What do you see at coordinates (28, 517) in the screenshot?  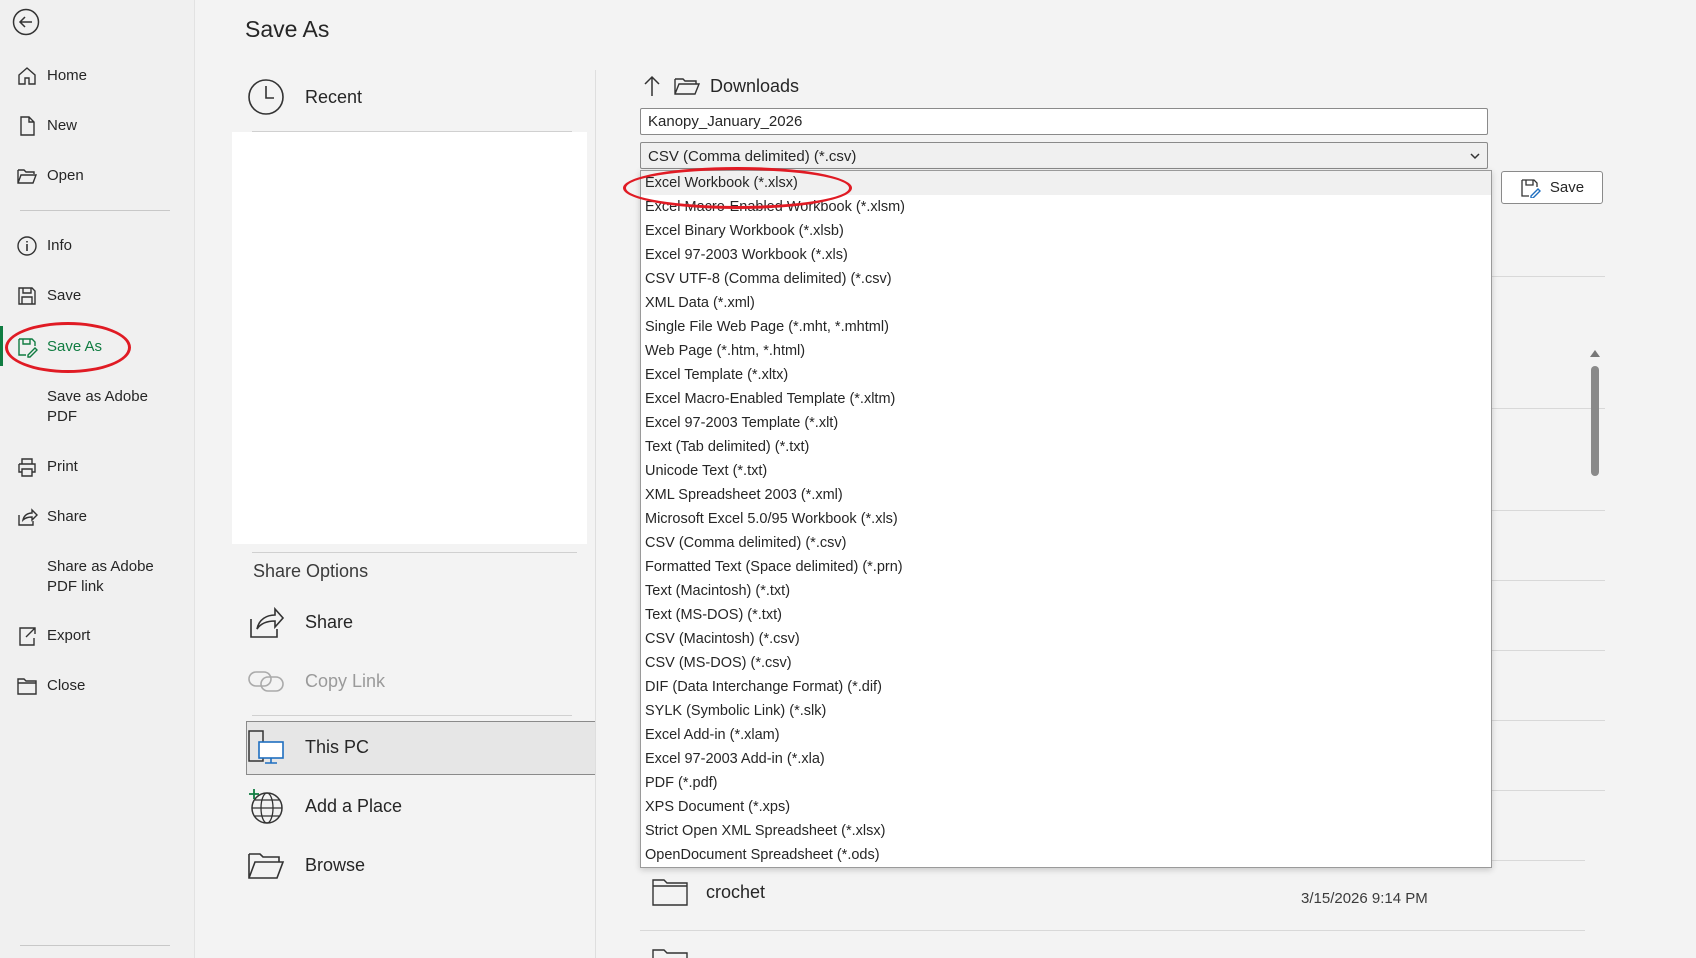 I see `share-icon` at bounding box center [28, 517].